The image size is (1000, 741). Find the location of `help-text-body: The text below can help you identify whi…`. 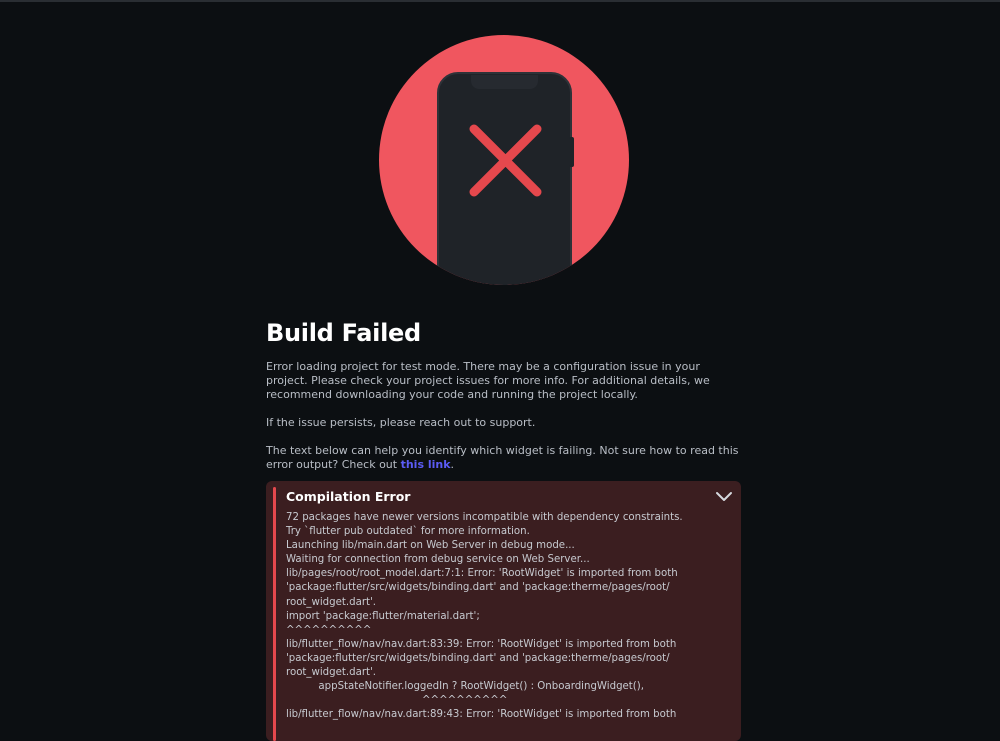

help-text-body: The text below can help you identify whi… is located at coordinates (502, 457).